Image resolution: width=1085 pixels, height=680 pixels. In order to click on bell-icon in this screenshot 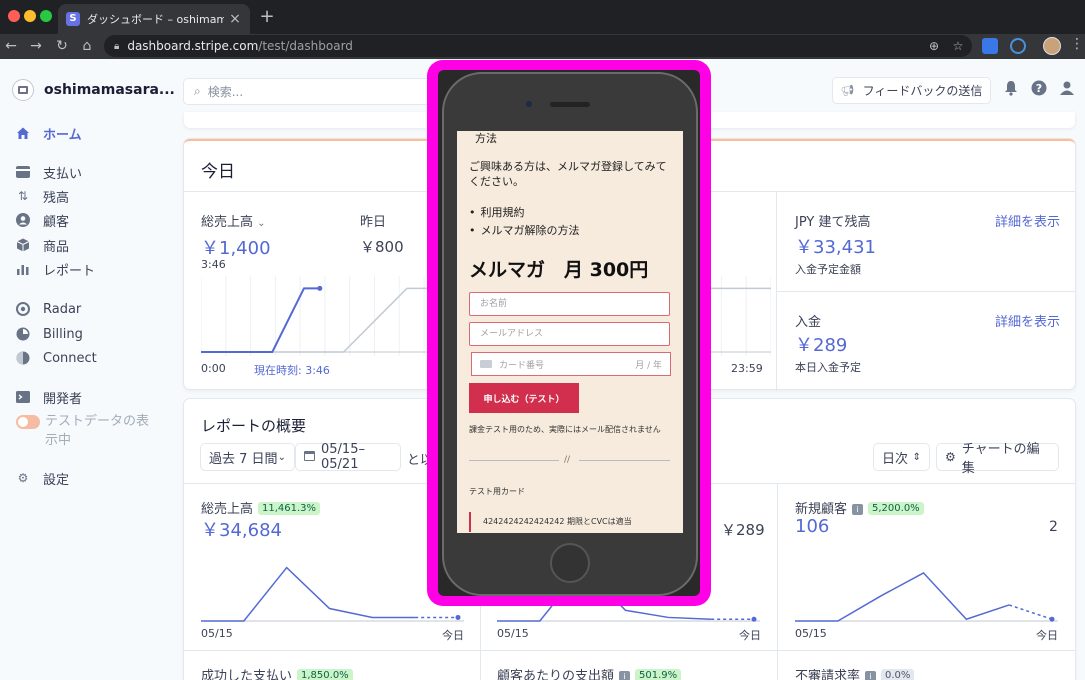, I will do `click(1011, 89)`.